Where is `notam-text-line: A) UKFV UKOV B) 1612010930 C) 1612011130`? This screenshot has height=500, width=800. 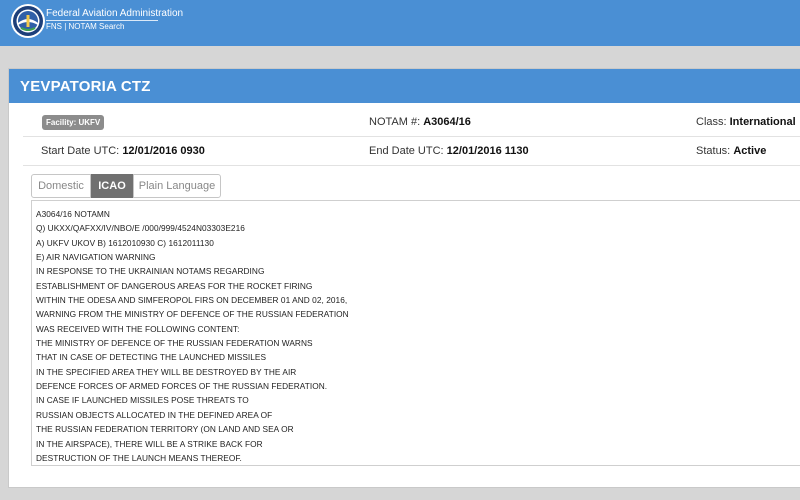
notam-text-line: A) UKFV UKOV B) 1612010930 C) 1612011130 is located at coordinates (125, 242).